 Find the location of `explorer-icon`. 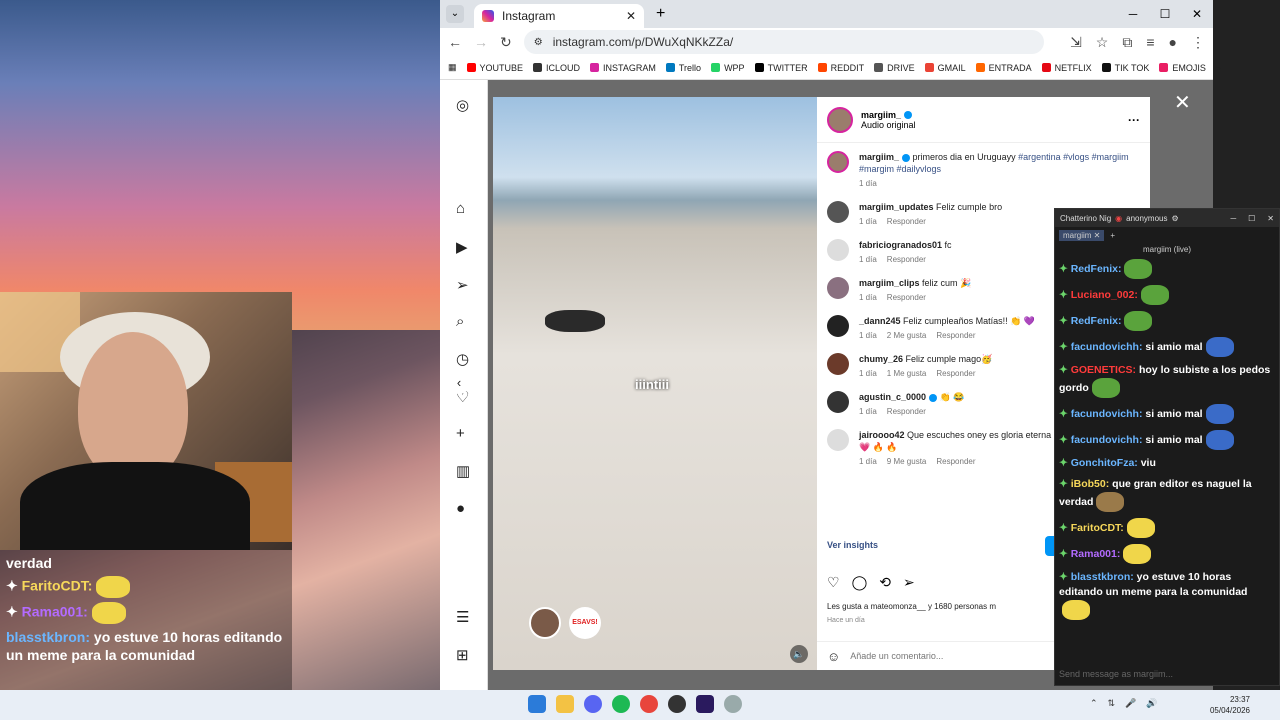

explorer-icon is located at coordinates (565, 704).